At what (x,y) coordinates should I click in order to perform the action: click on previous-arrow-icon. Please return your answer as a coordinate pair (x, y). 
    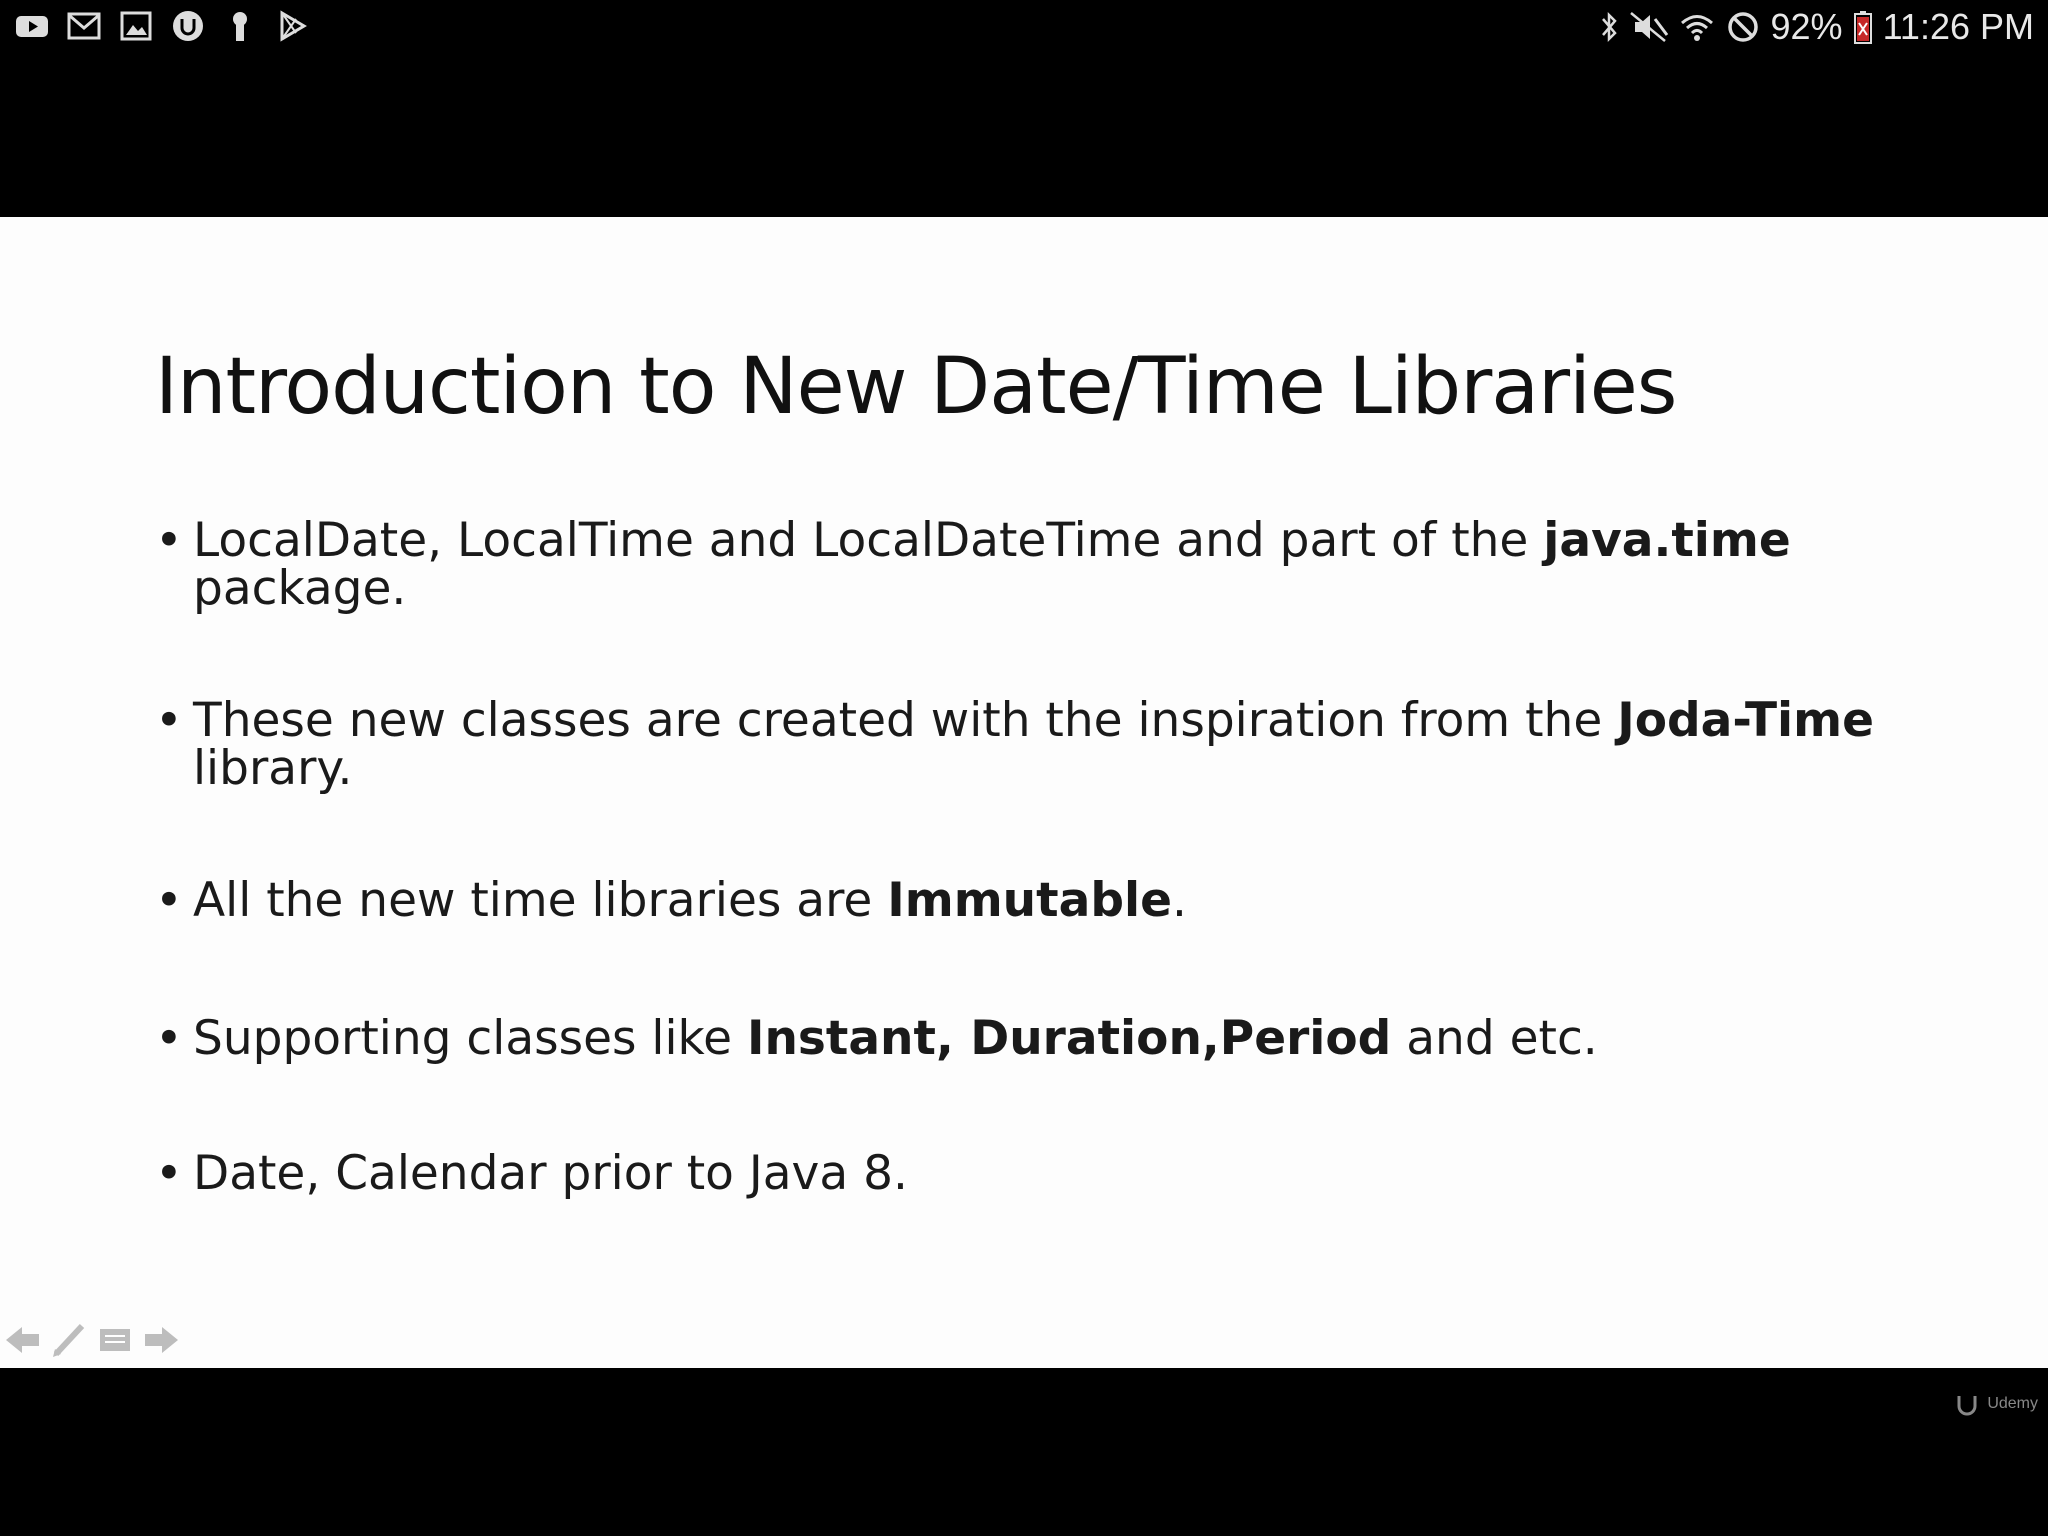
    Looking at the image, I should click on (23, 1340).